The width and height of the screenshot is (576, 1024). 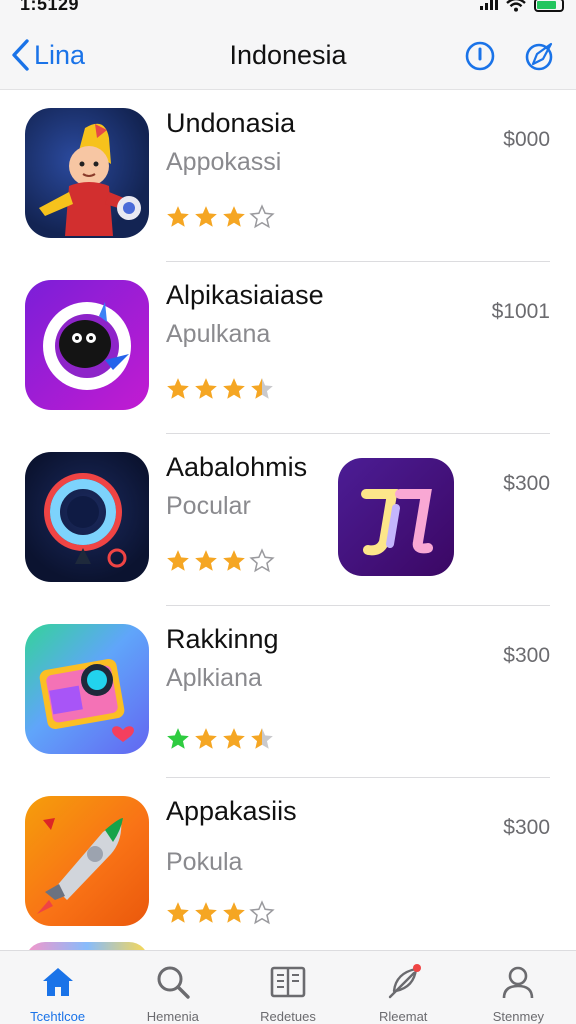 I want to click on feather-icon, so click(x=405, y=981).